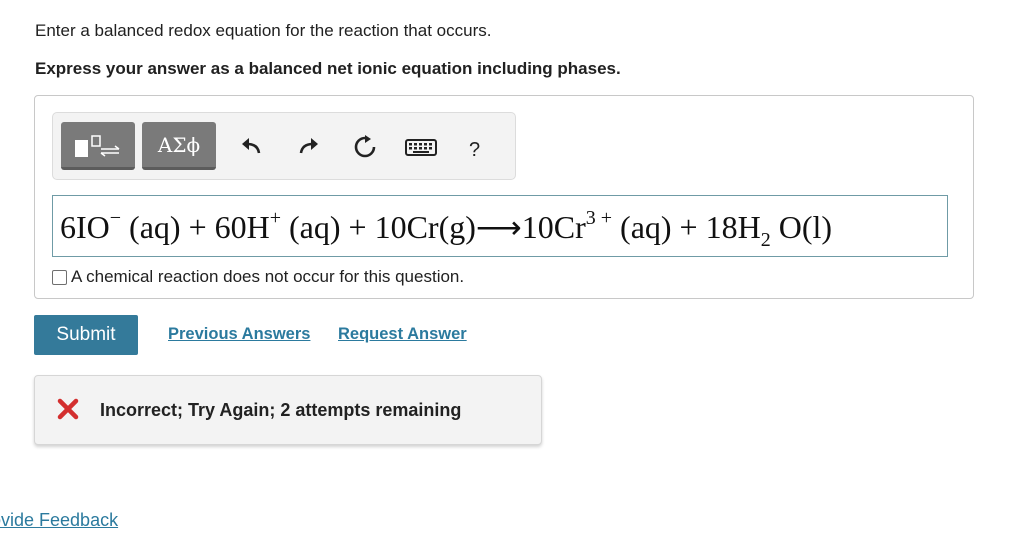  Describe the element at coordinates (115, 218) in the screenshot. I see `eq-charge-iodate: −` at that location.